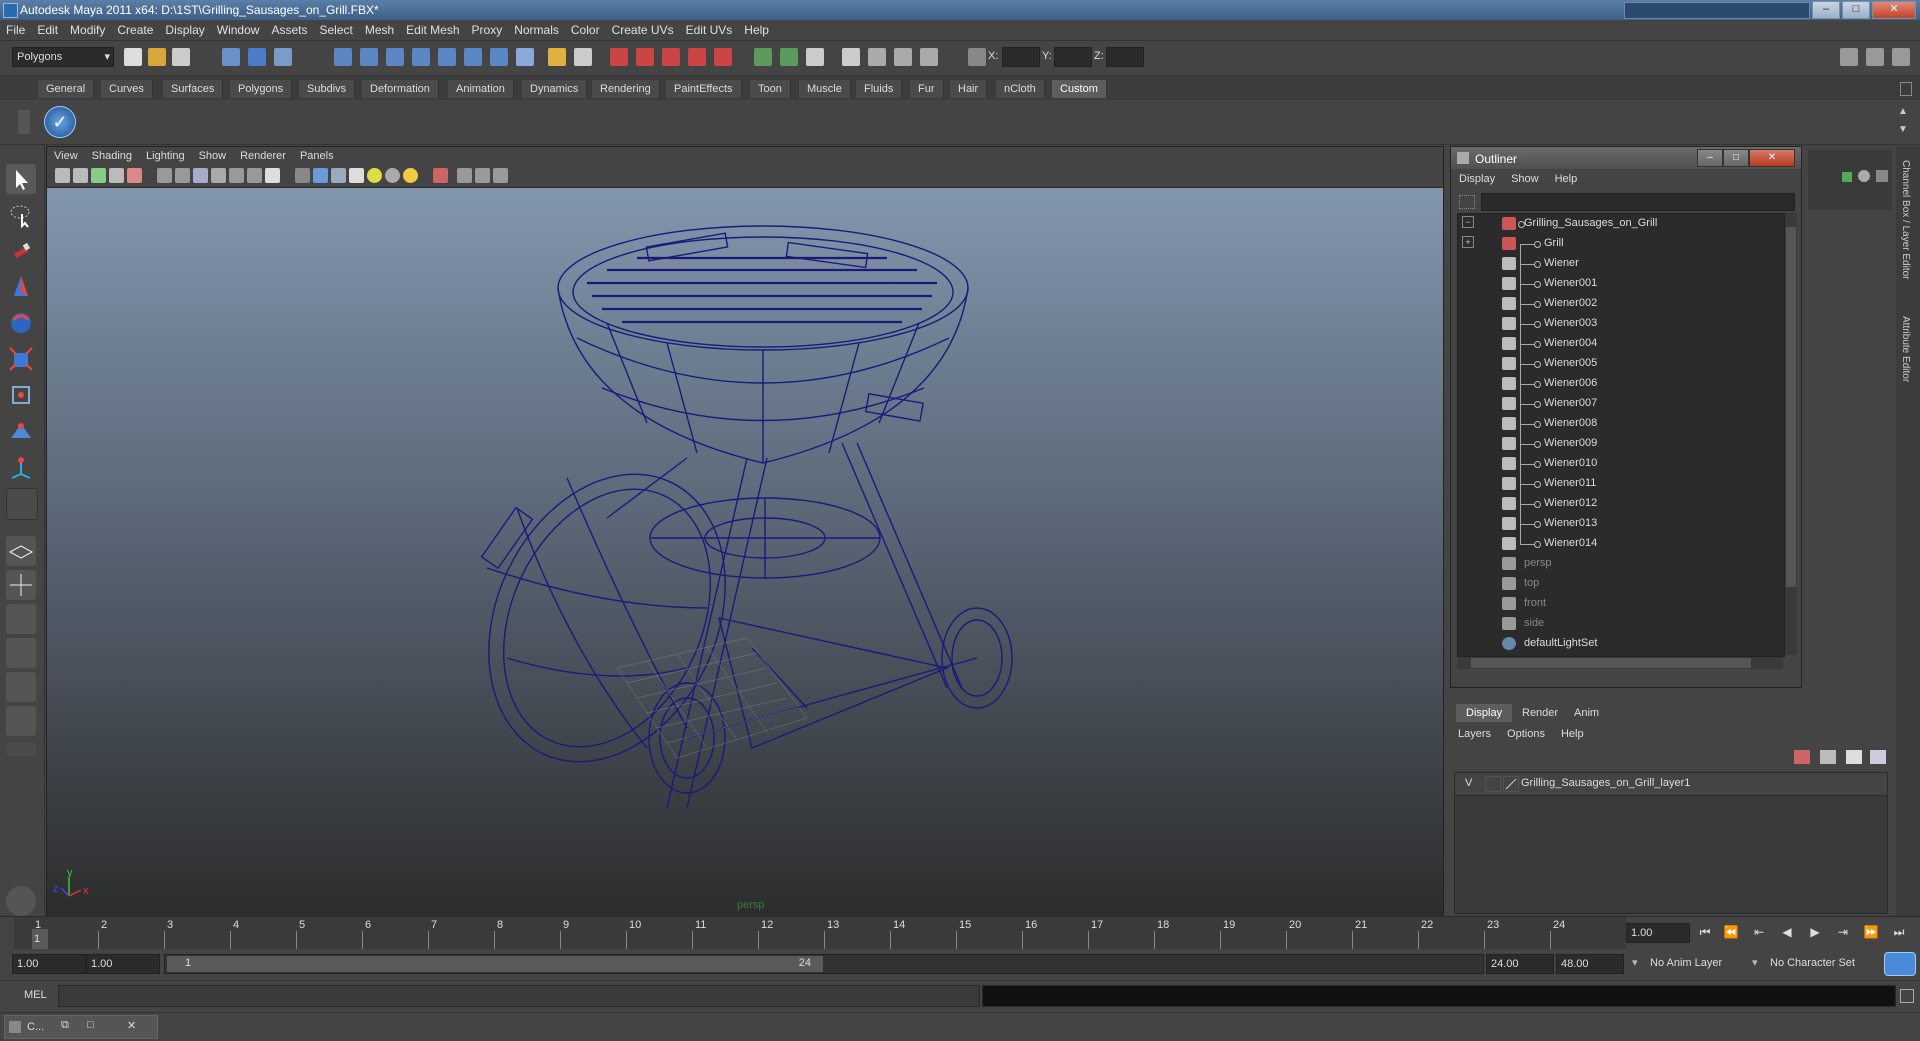  Describe the element at coordinates (21, 251) in the screenshot. I see `paint-select-tool-icon` at that location.